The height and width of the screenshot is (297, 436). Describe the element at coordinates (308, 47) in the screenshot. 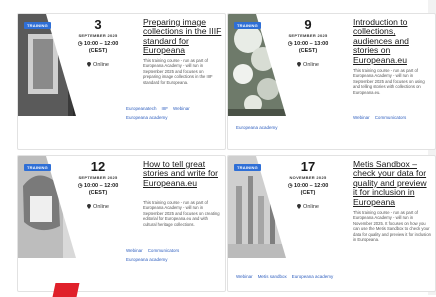

I see `event-time: ◷ 10:00 – 13:00 (CEST)` at that location.